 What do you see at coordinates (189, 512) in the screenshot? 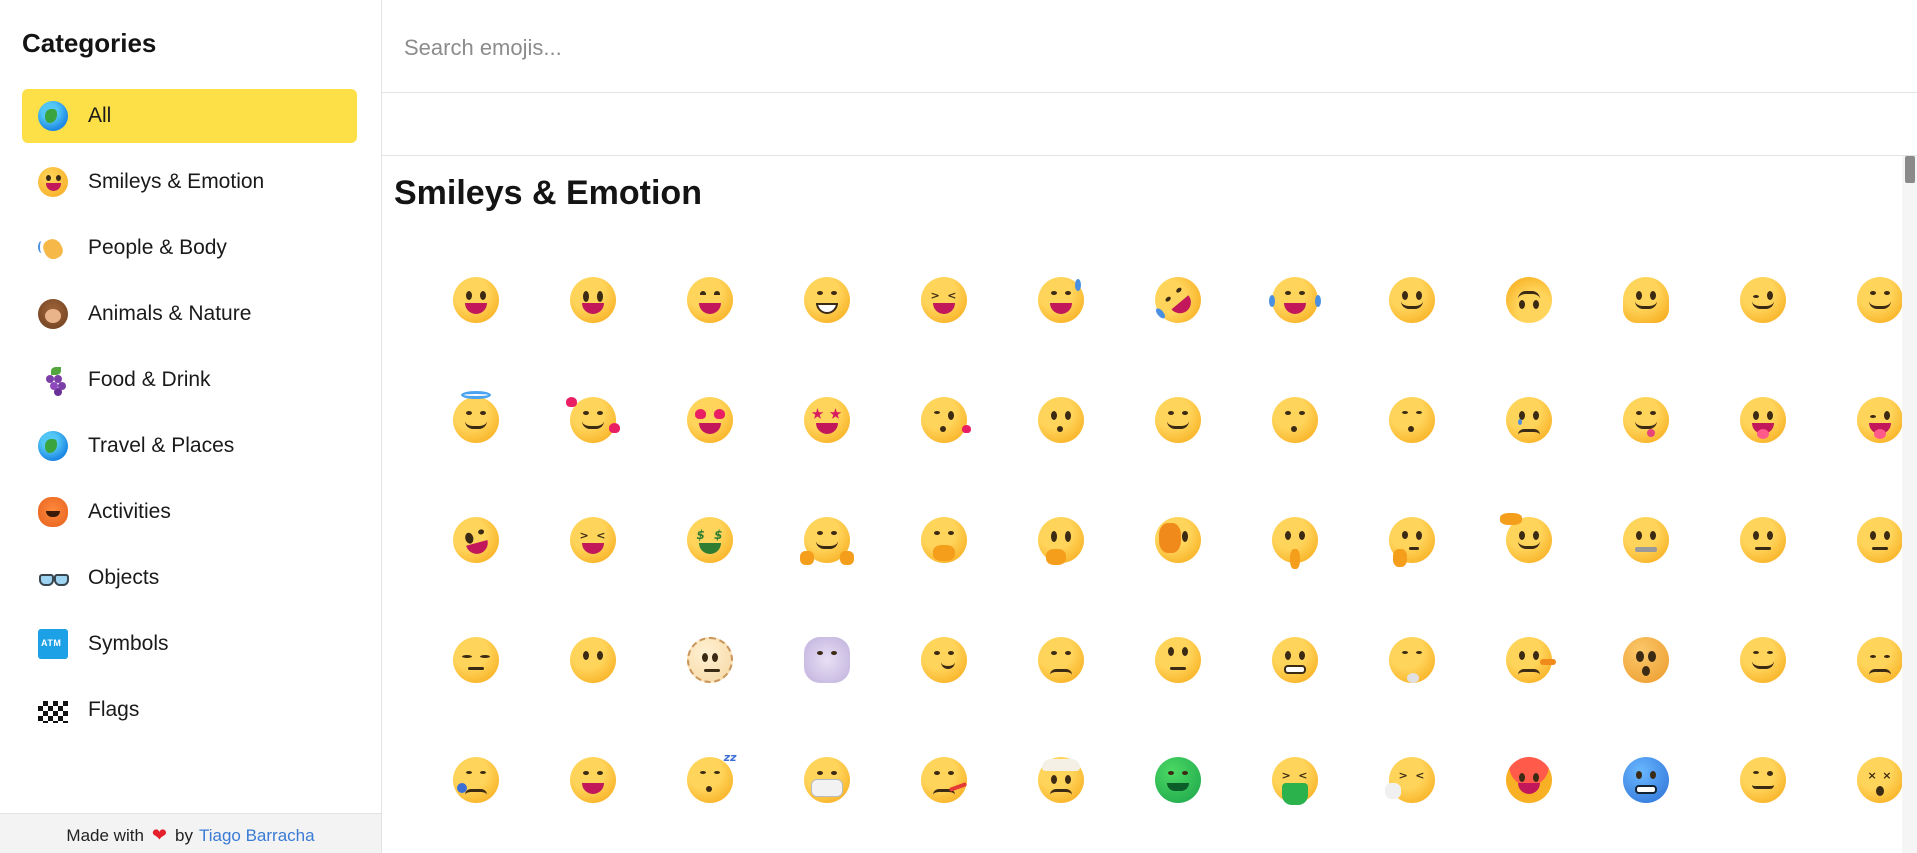
I see `category-activities: Activities` at bounding box center [189, 512].